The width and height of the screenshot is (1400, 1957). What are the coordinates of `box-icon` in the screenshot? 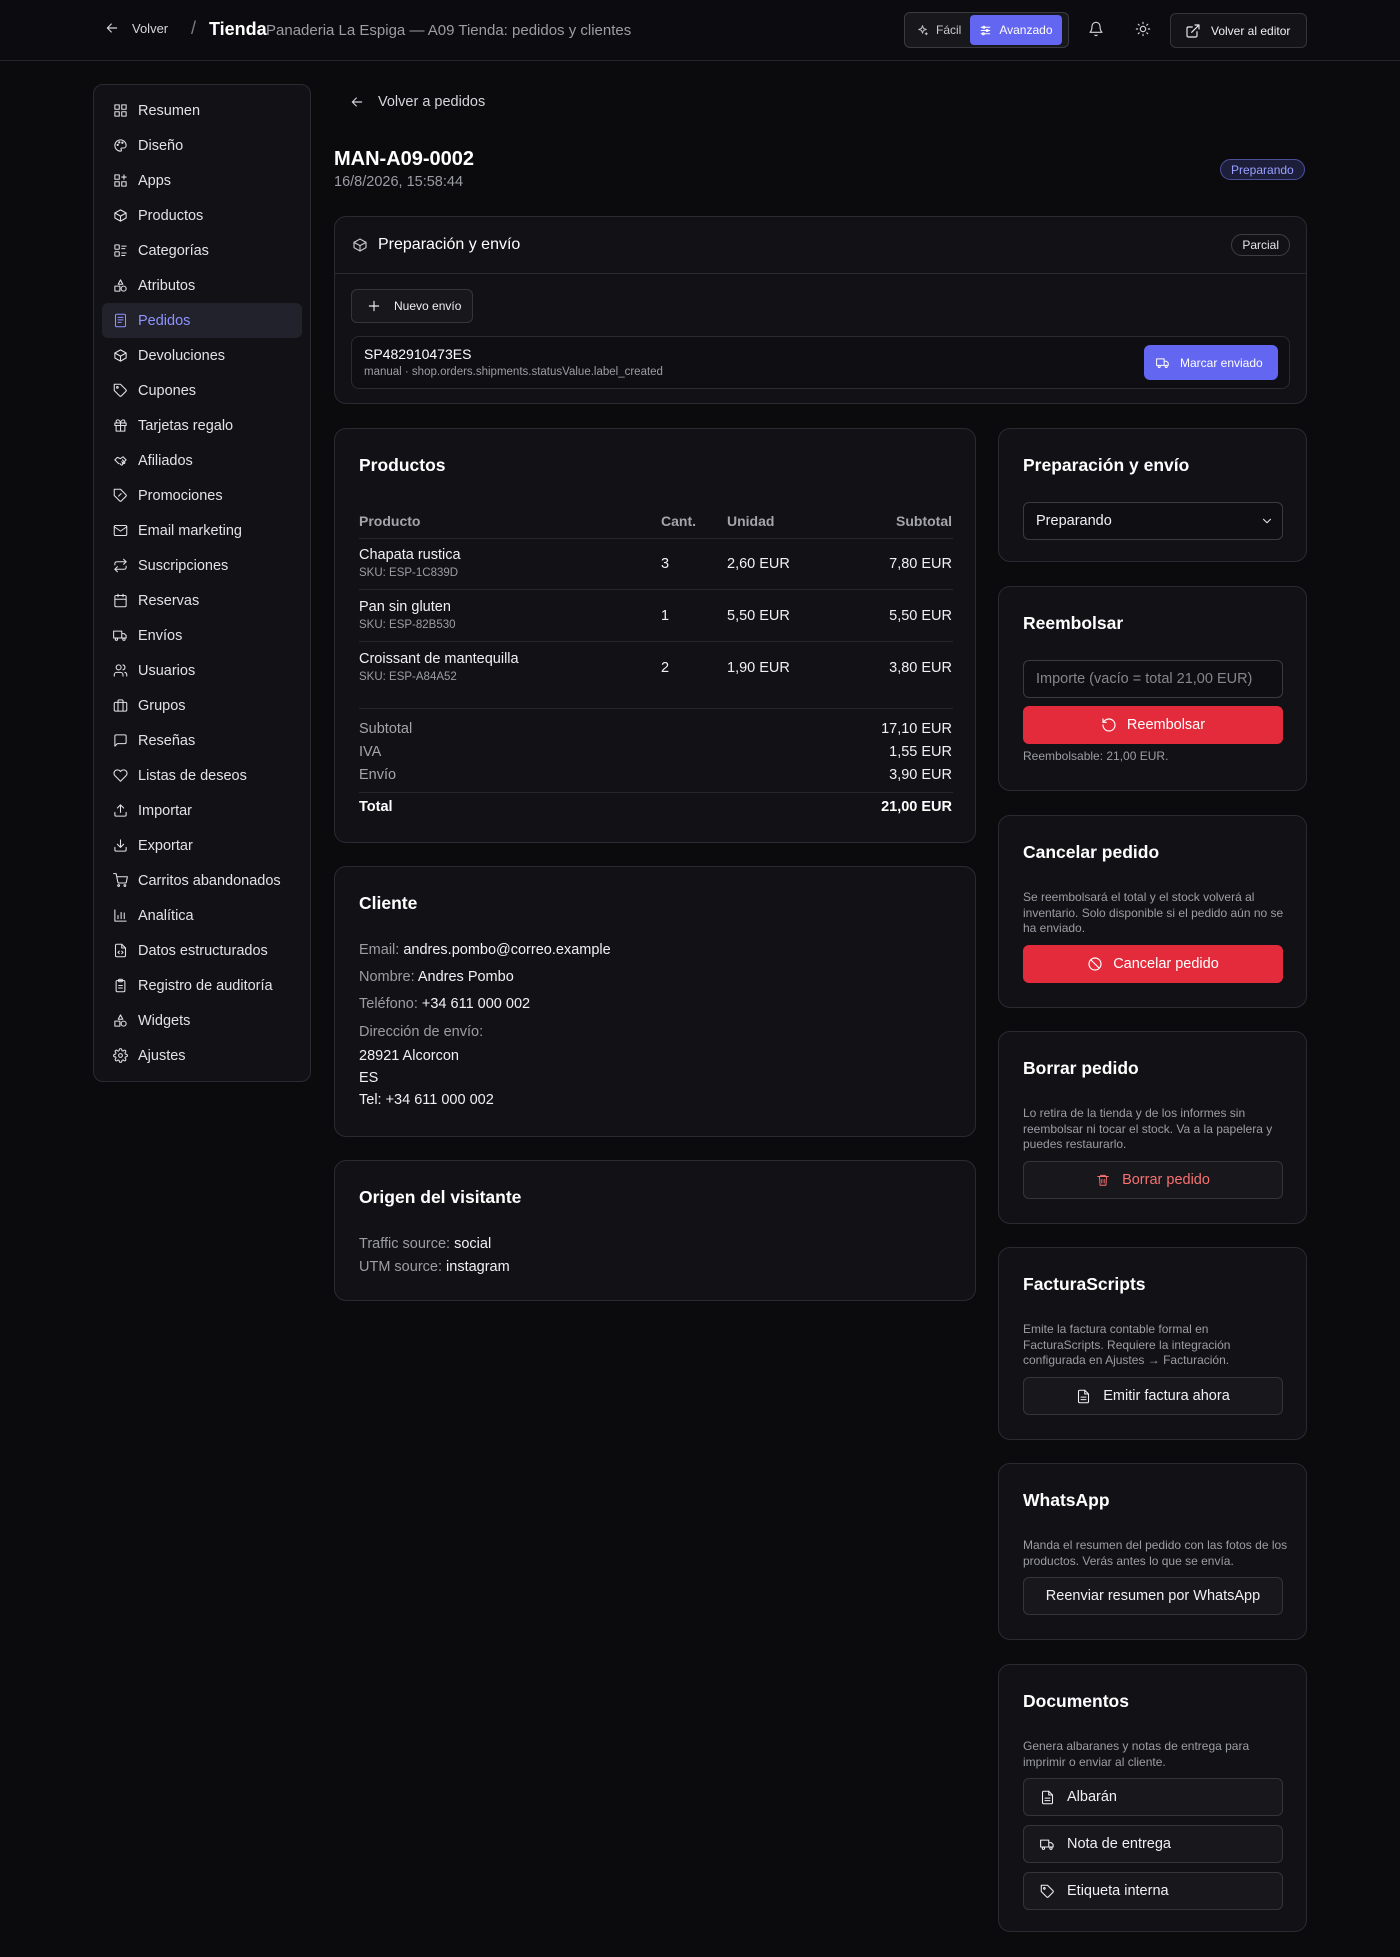 It's located at (120, 215).